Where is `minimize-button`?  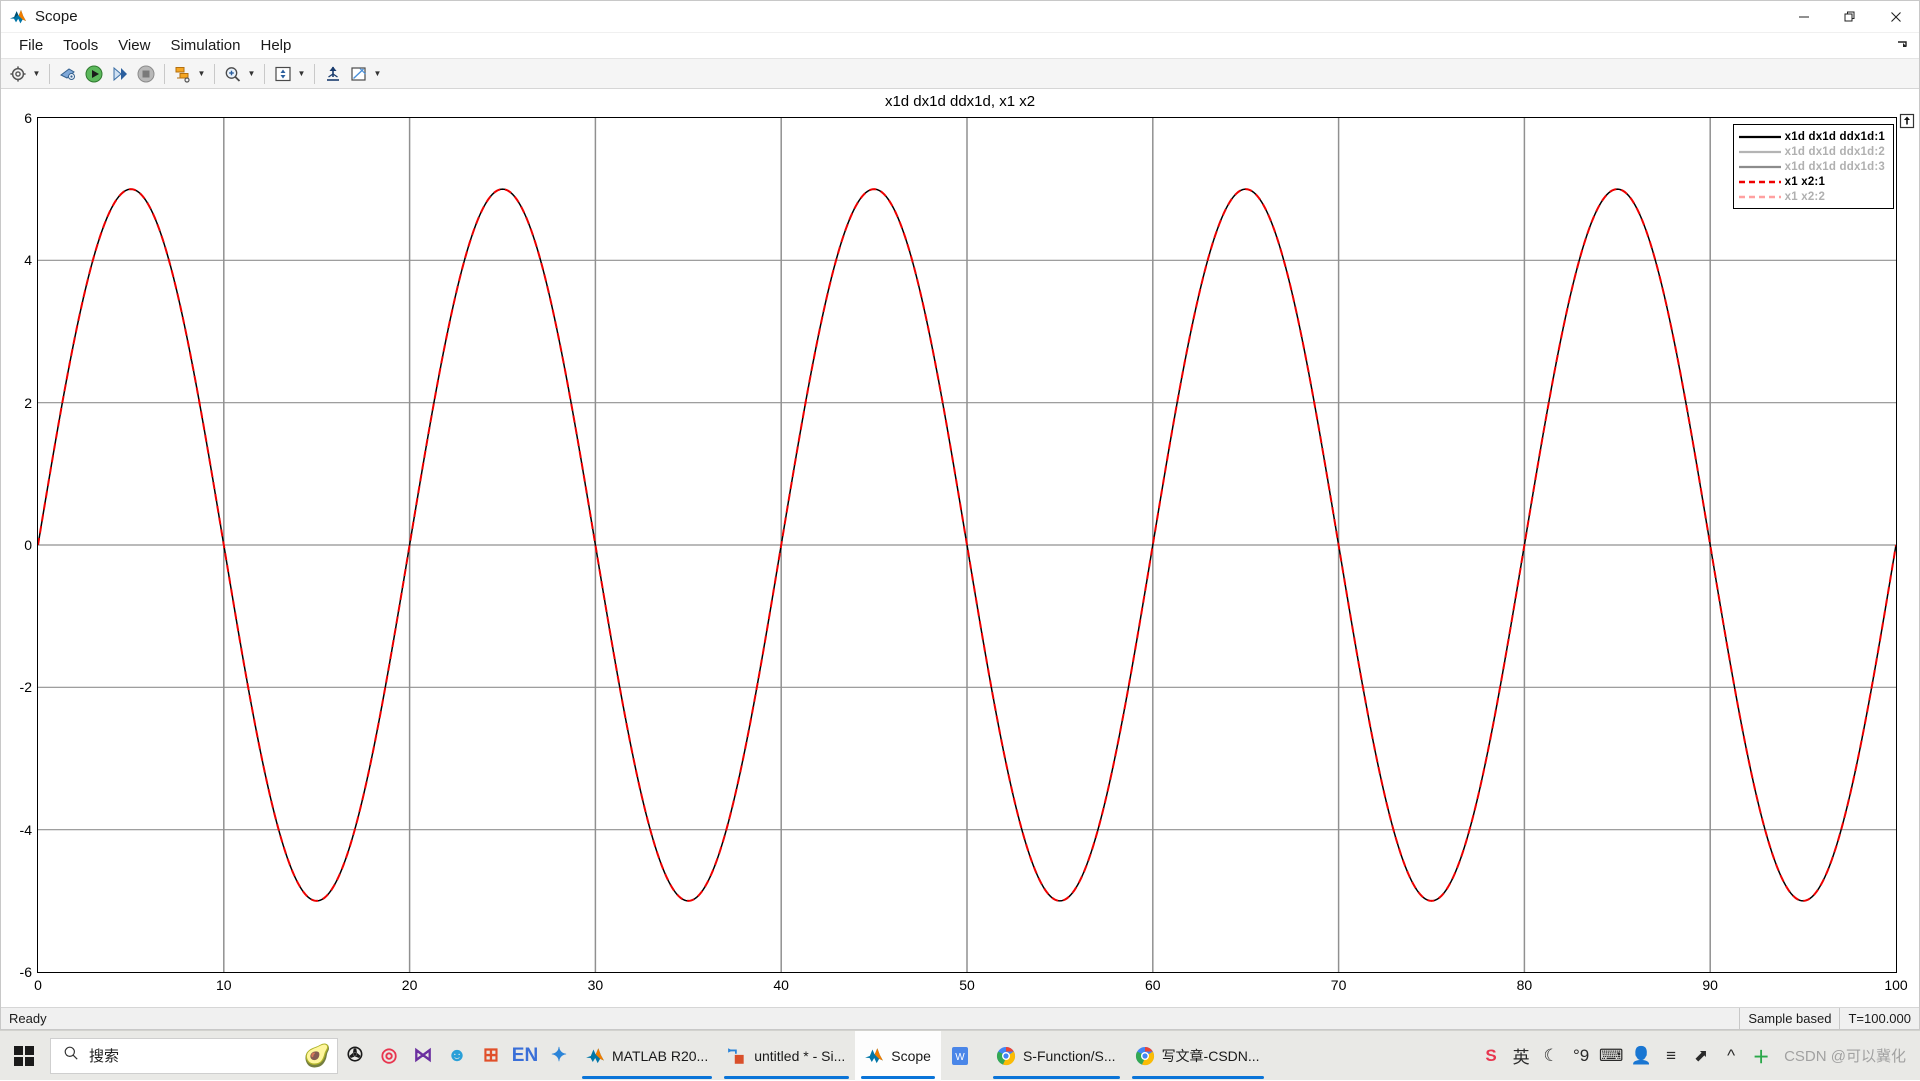
minimize-button is located at coordinates (1804, 17).